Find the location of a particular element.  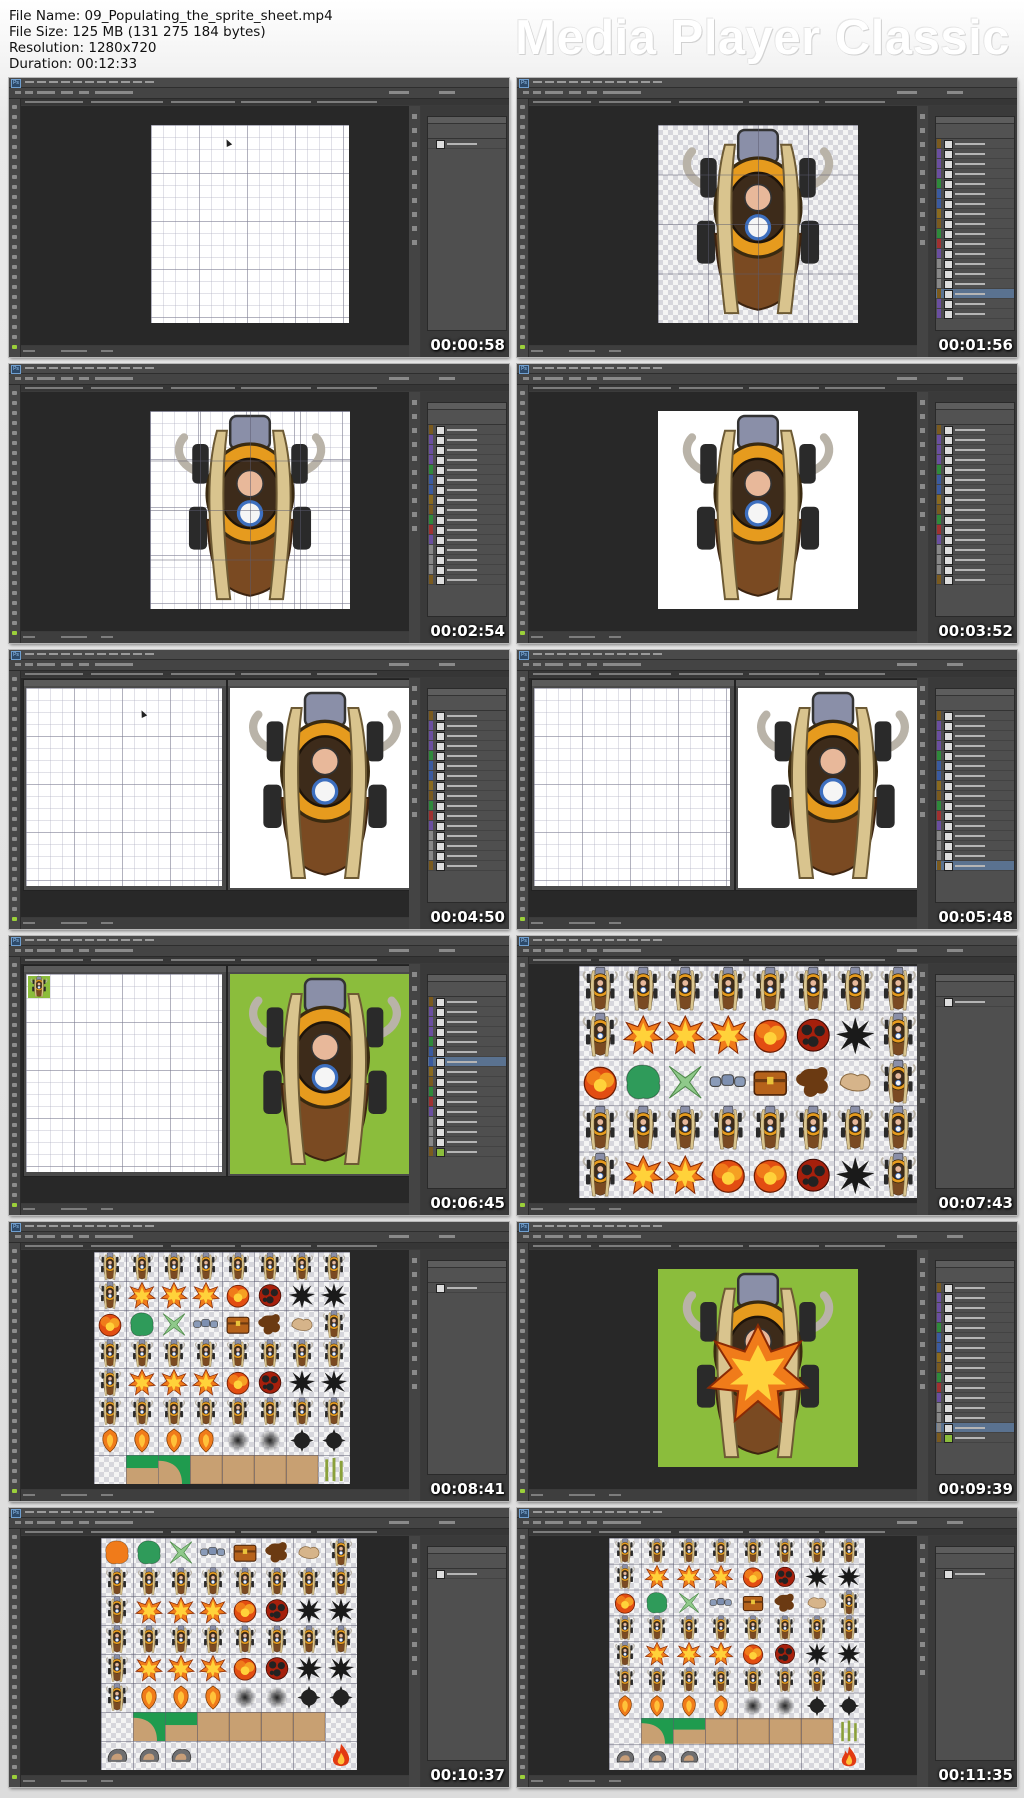

sprite-sheet-canvas is located at coordinates (749, 1082).